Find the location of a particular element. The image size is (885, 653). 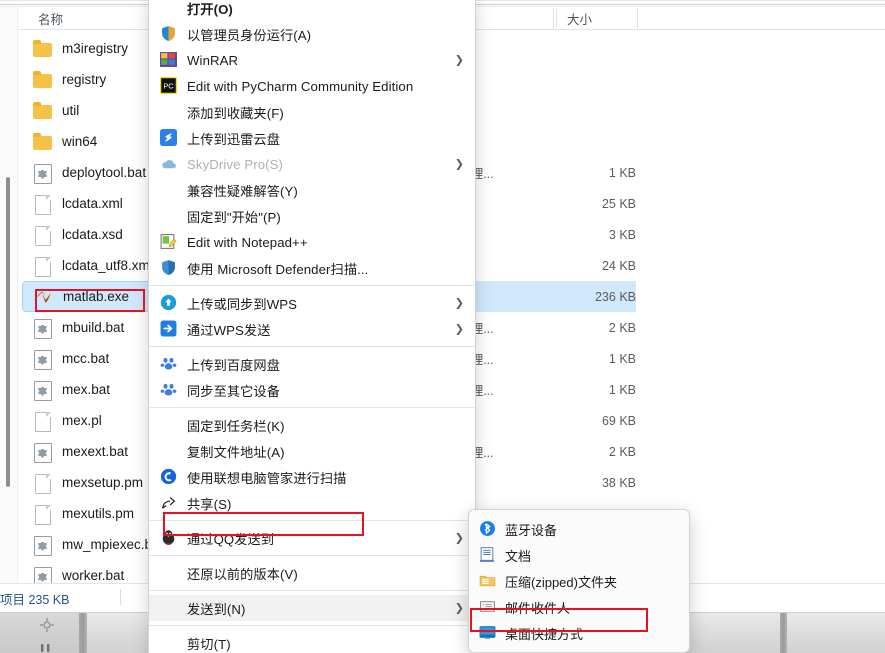

context-menu-item: 上传或同步到WPS ❯ is located at coordinates (312, 303).